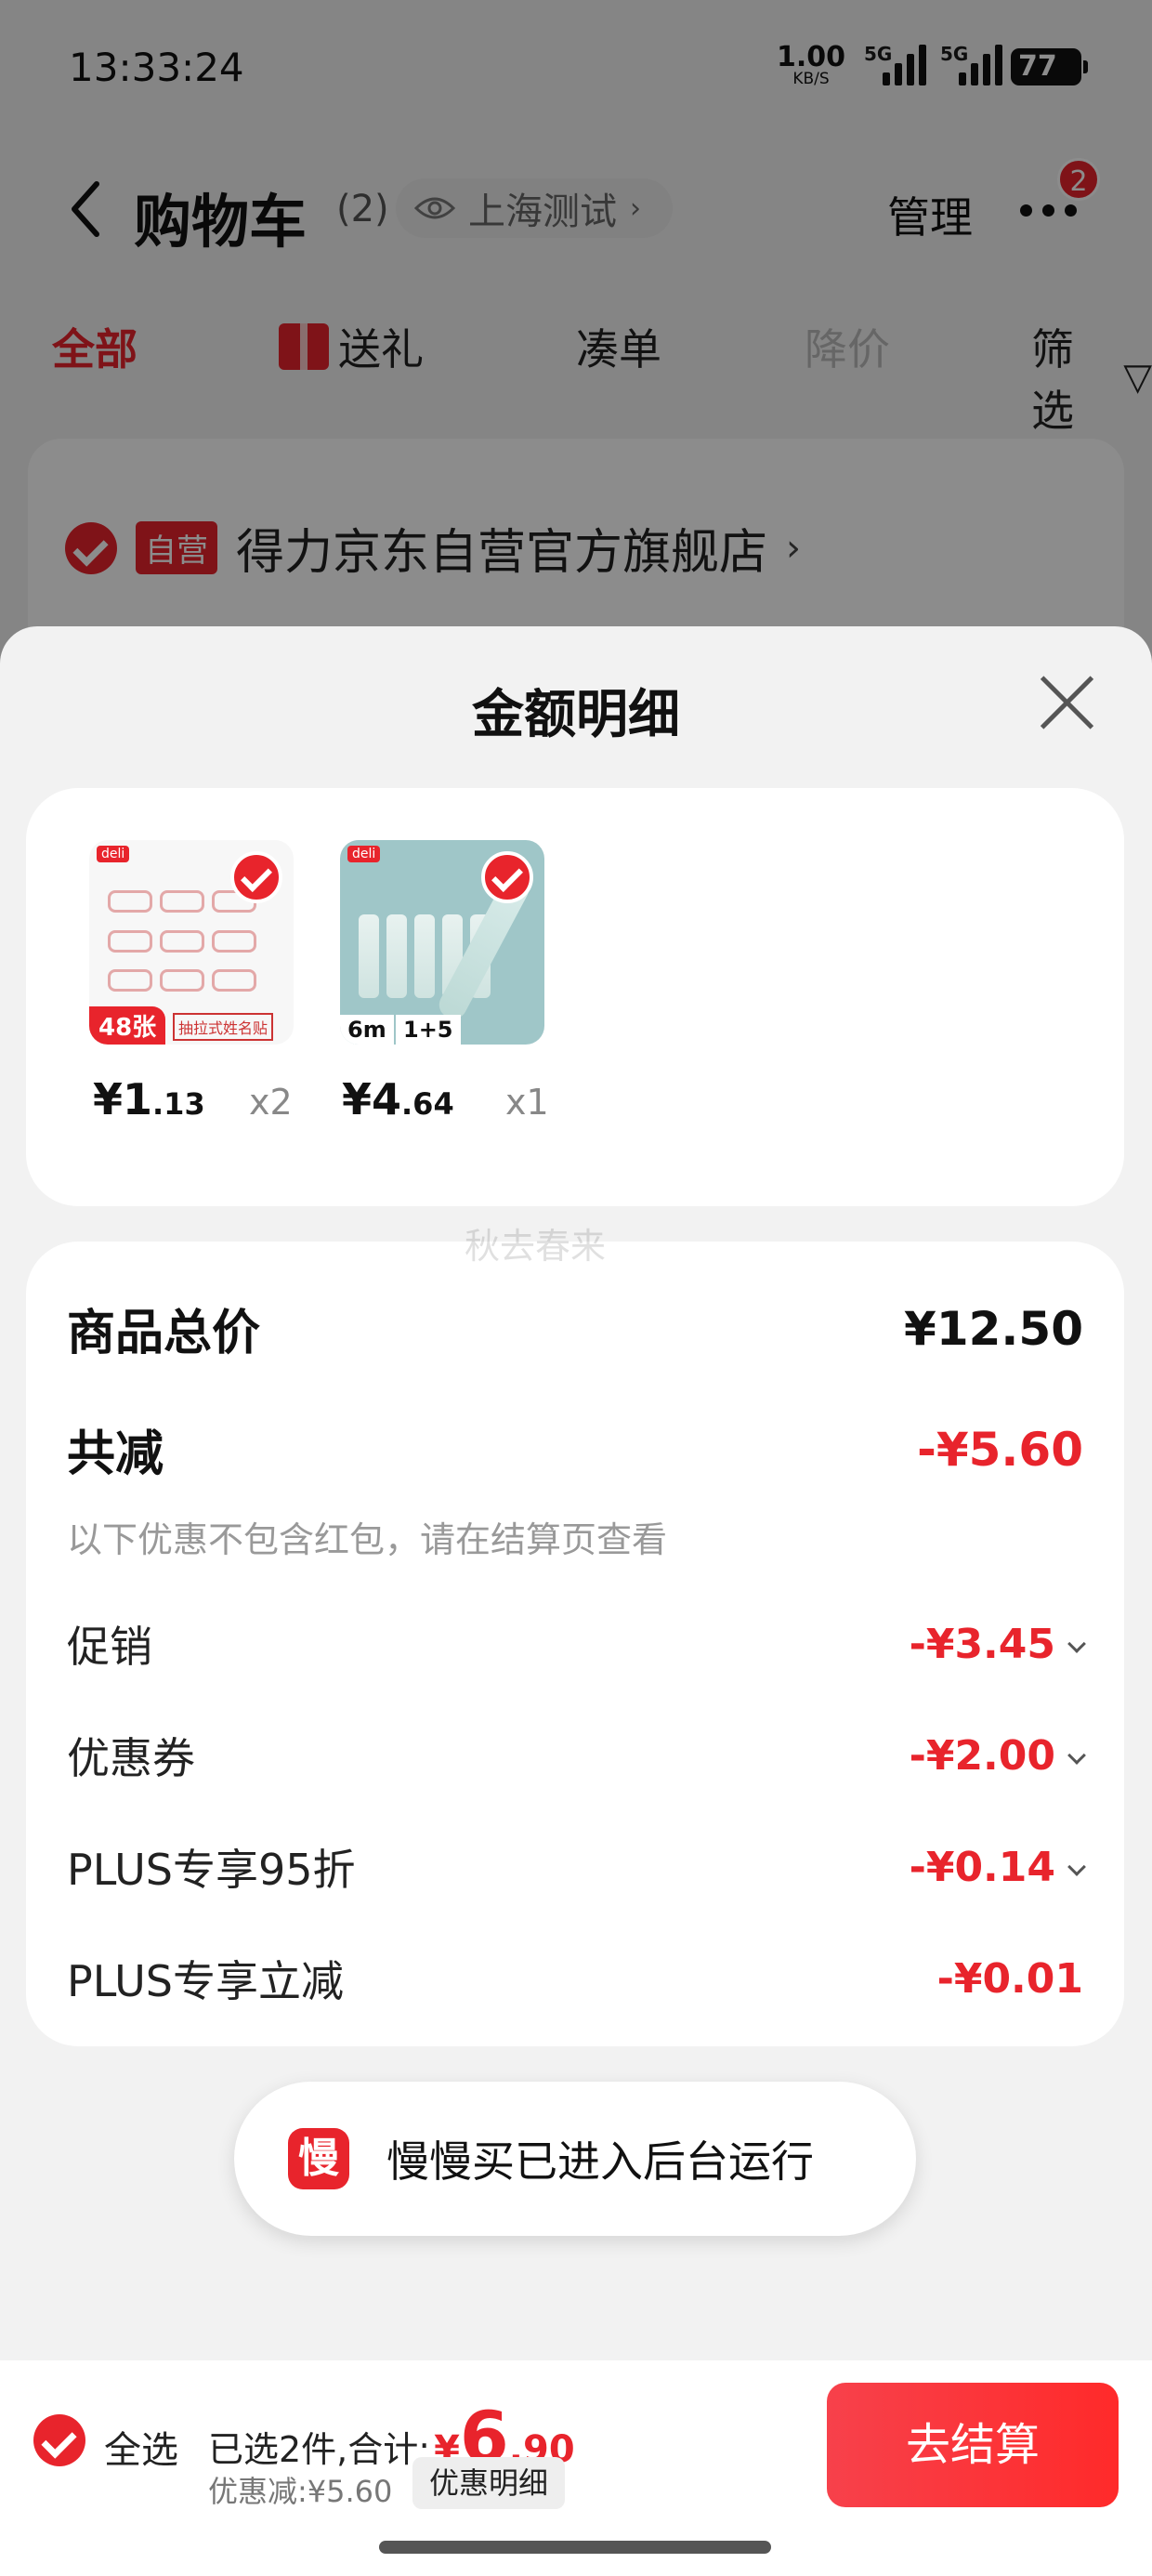 The width and height of the screenshot is (1152, 2576). I want to click on product-image: deli 6m 1+5, so click(442, 942).